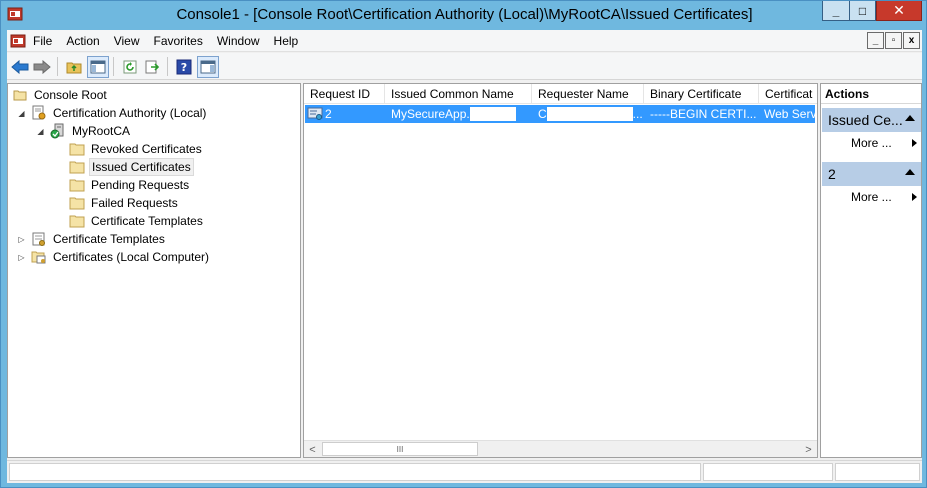 The height and width of the screenshot is (488, 927). What do you see at coordinates (131, 257) in the screenshot?
I see `tree-item-label: Certificates (Local Computer)` at bounding box center [131, 257].